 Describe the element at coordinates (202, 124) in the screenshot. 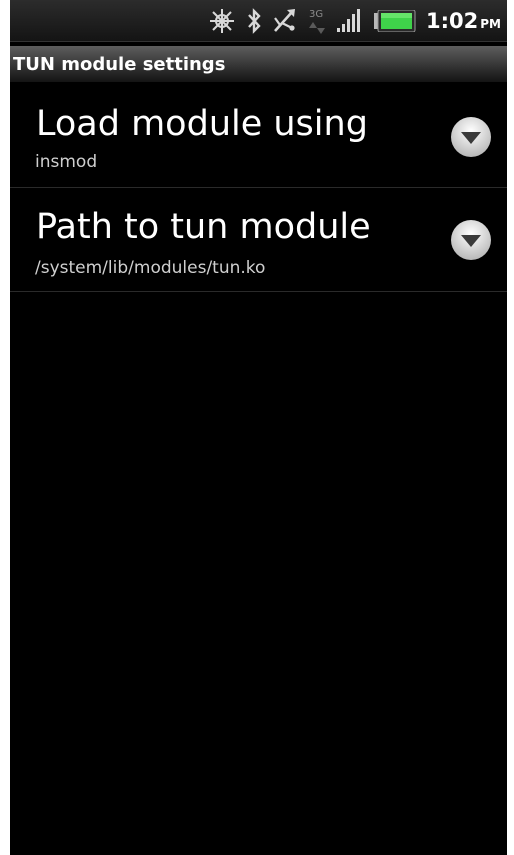

I see `preference-title: Load module using` at that location.